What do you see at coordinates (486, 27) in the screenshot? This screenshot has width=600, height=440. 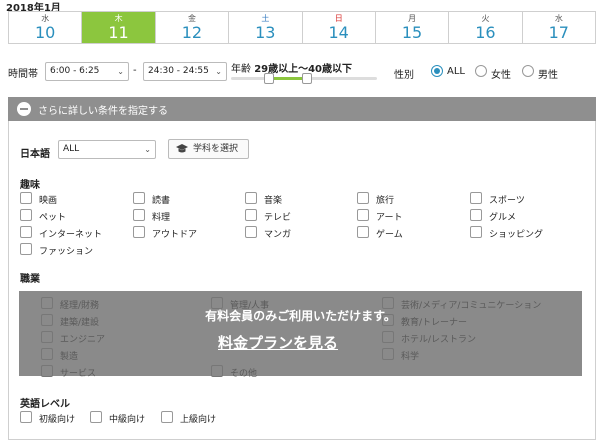 I see `date-cell: 火 16` at bounding box center [486, 27].